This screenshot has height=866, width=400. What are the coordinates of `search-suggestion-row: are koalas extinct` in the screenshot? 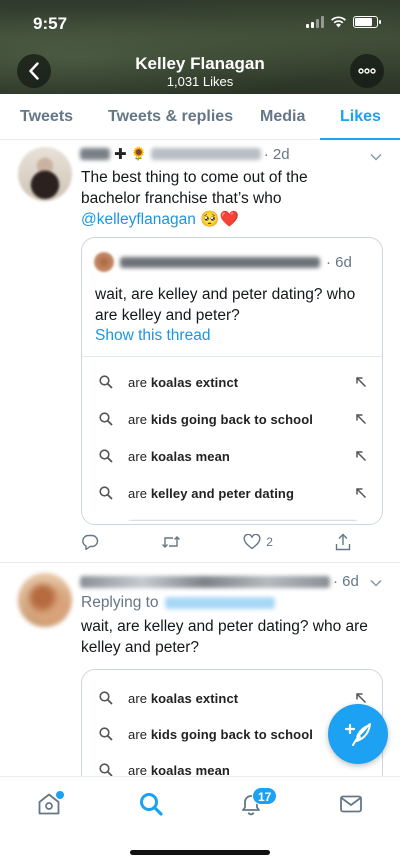 It's located at (232, 382).